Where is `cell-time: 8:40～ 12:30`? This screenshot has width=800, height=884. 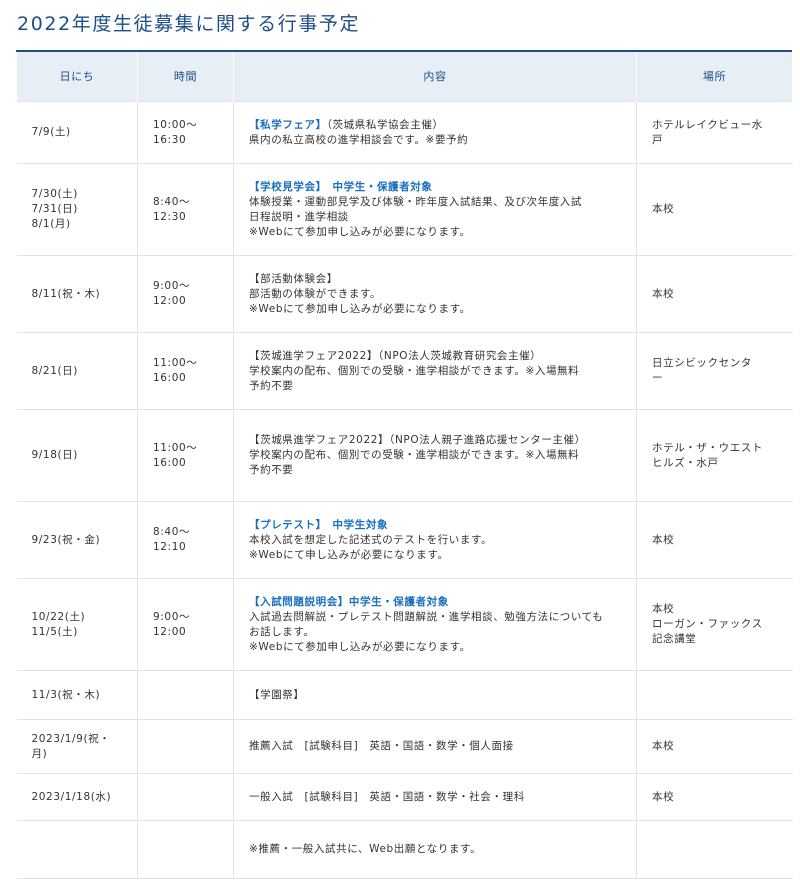
cell-time: 8:40～ 12:30 is located at coordinates (185, 209).